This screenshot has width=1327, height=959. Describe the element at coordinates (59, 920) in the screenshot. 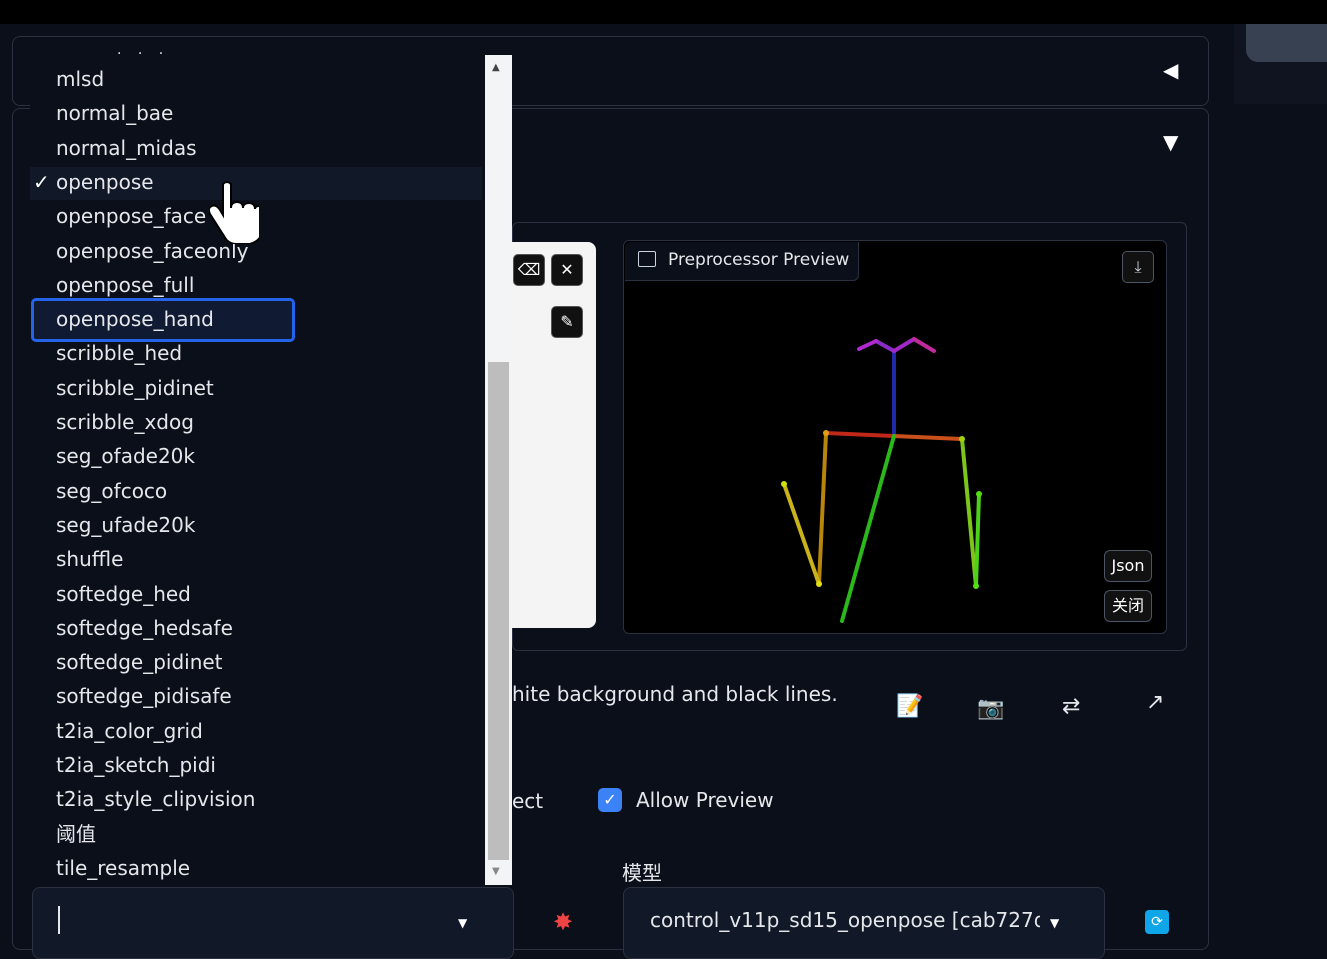

I see `text-cursor` at that location.